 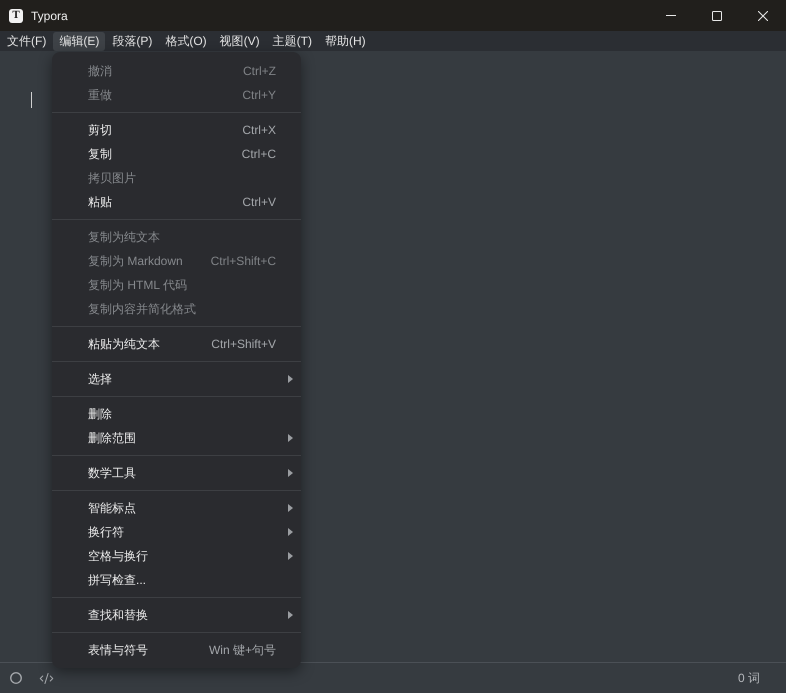 What do you see at coordinates (243, 344) in the screenshot?
I see `shortcut-label: Ctrl+Shift+V` at bounding box center [243, 344].